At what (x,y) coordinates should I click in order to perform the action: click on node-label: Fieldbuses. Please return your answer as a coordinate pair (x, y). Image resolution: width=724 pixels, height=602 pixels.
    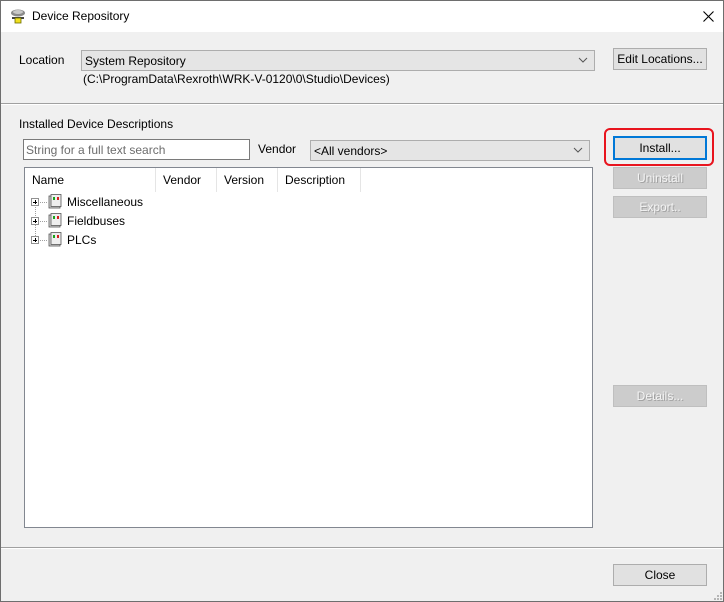
    Looking at the image, I should click on (96, 221).